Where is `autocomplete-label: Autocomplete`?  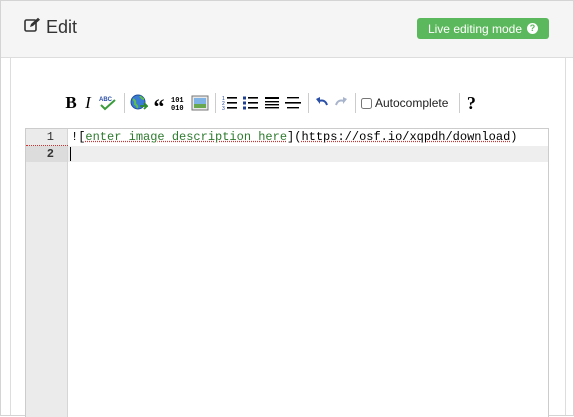
autocomplete-label: Autocomplete is located at coordinates (412, 103).